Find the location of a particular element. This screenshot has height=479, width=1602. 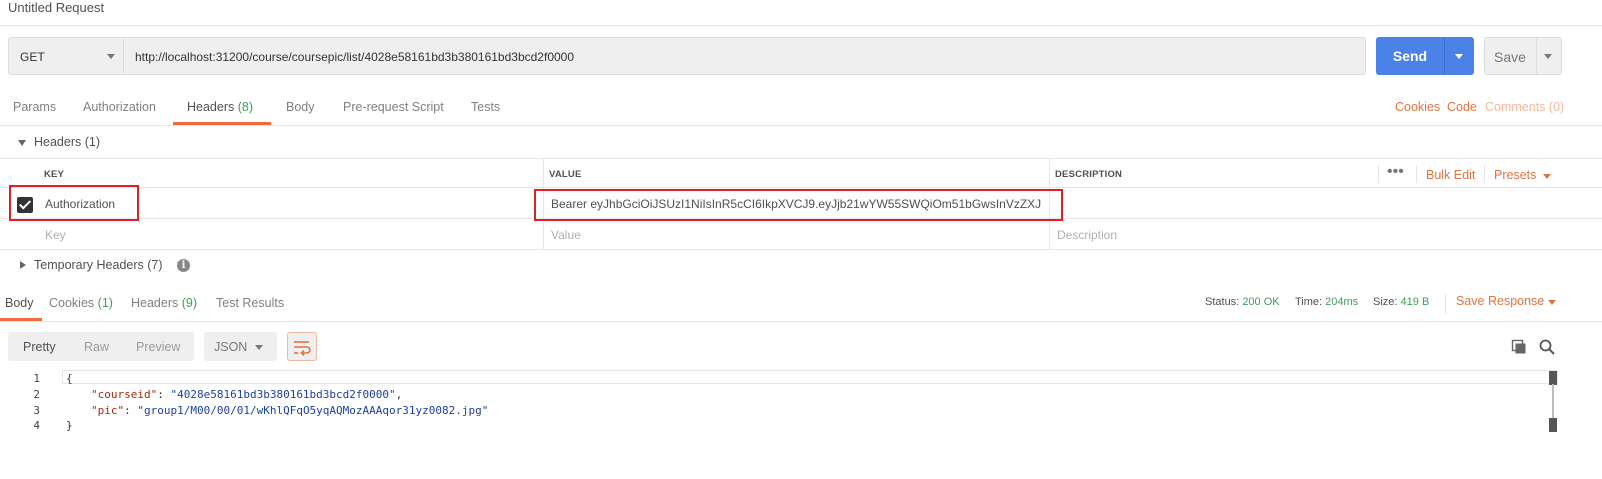

wrap-lines-icon is located at coordinates (302, 346).